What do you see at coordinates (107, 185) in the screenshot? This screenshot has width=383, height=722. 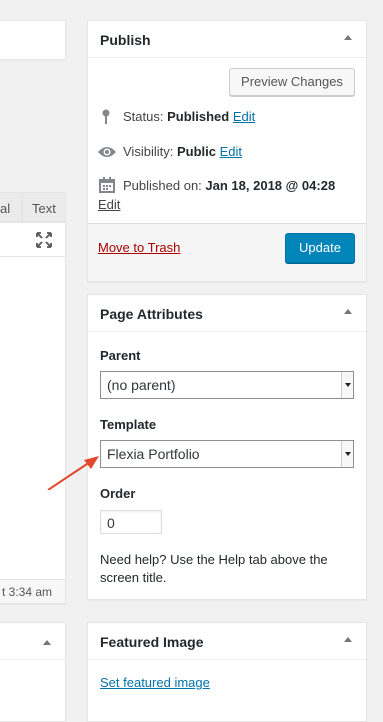 I see `calendar-icon` at bounding box center [107, 185].